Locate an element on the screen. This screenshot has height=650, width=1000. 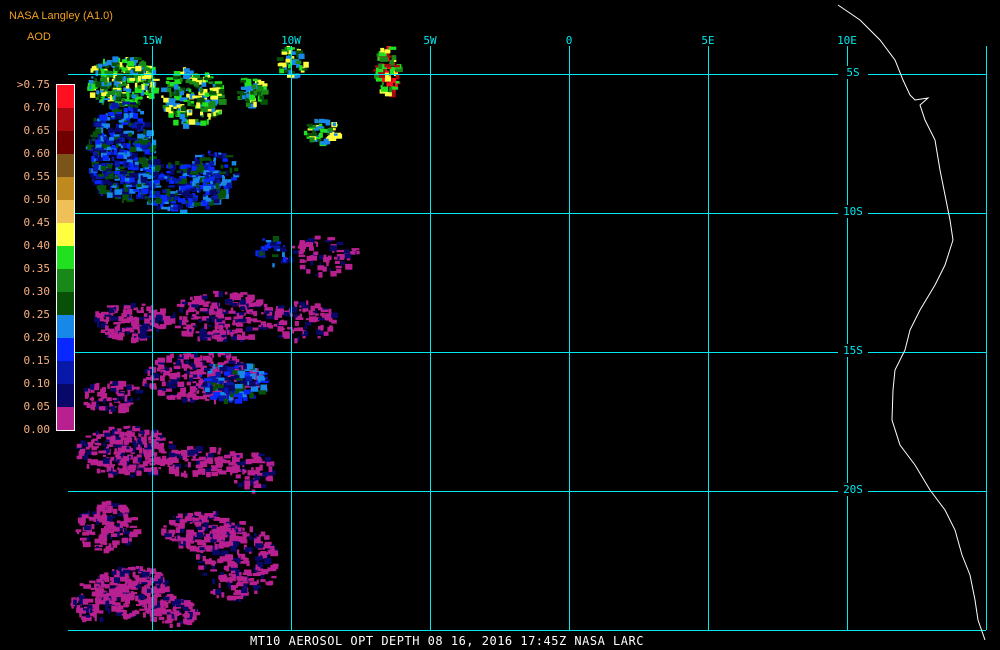
legend-label: 0.10 is located at coordinates (37, 383).